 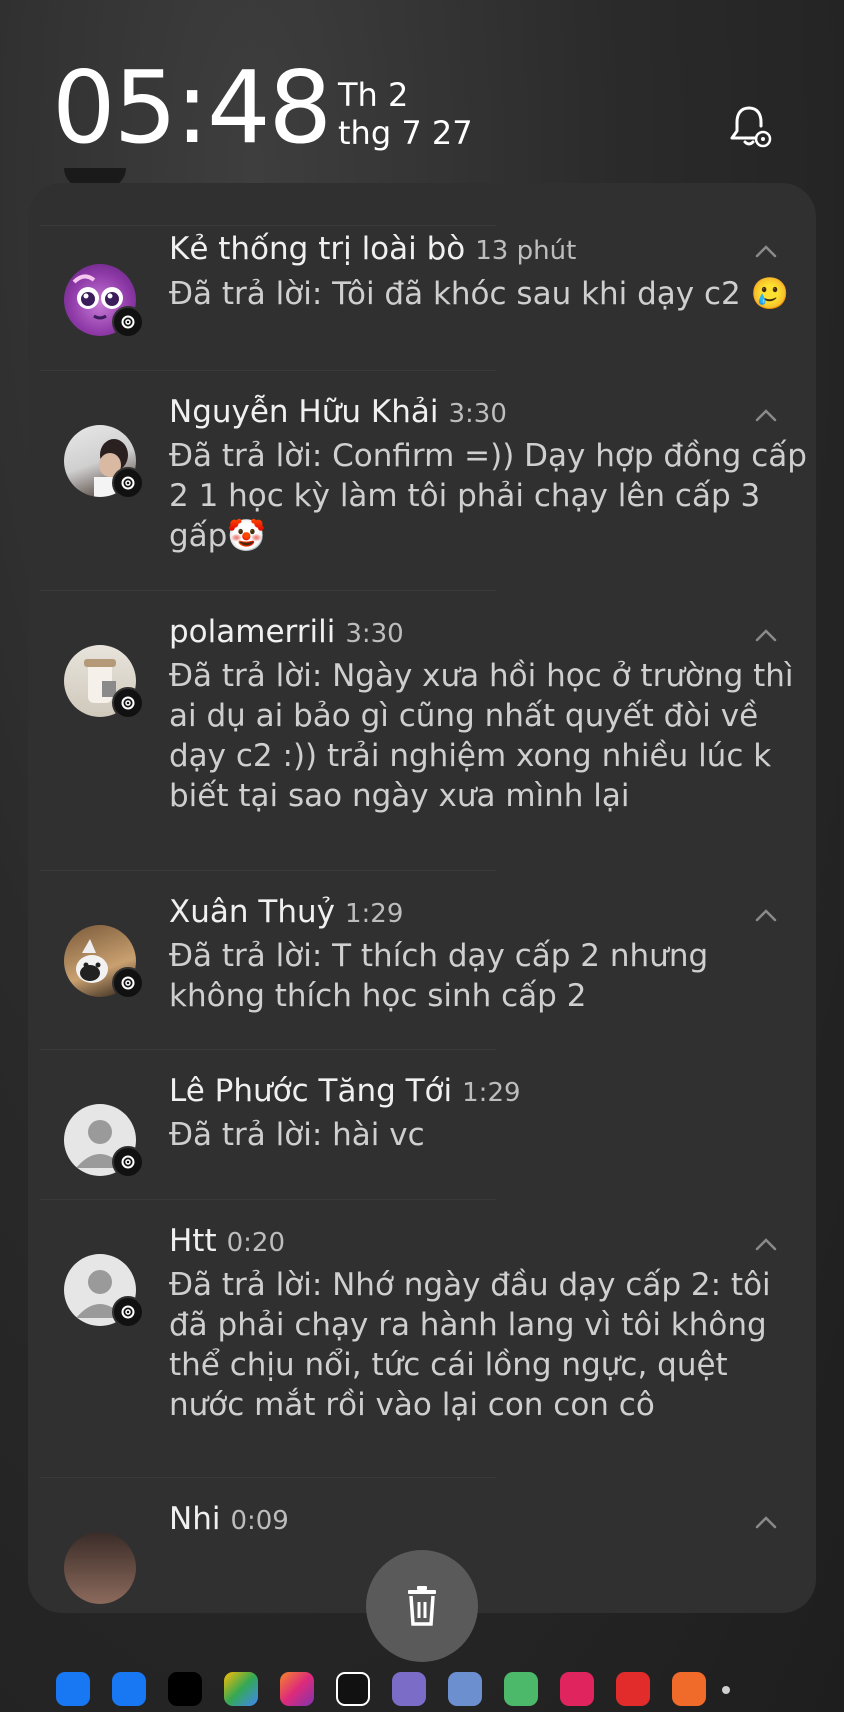 I want to click on instagram-icon, so click(x=297, y=1689).